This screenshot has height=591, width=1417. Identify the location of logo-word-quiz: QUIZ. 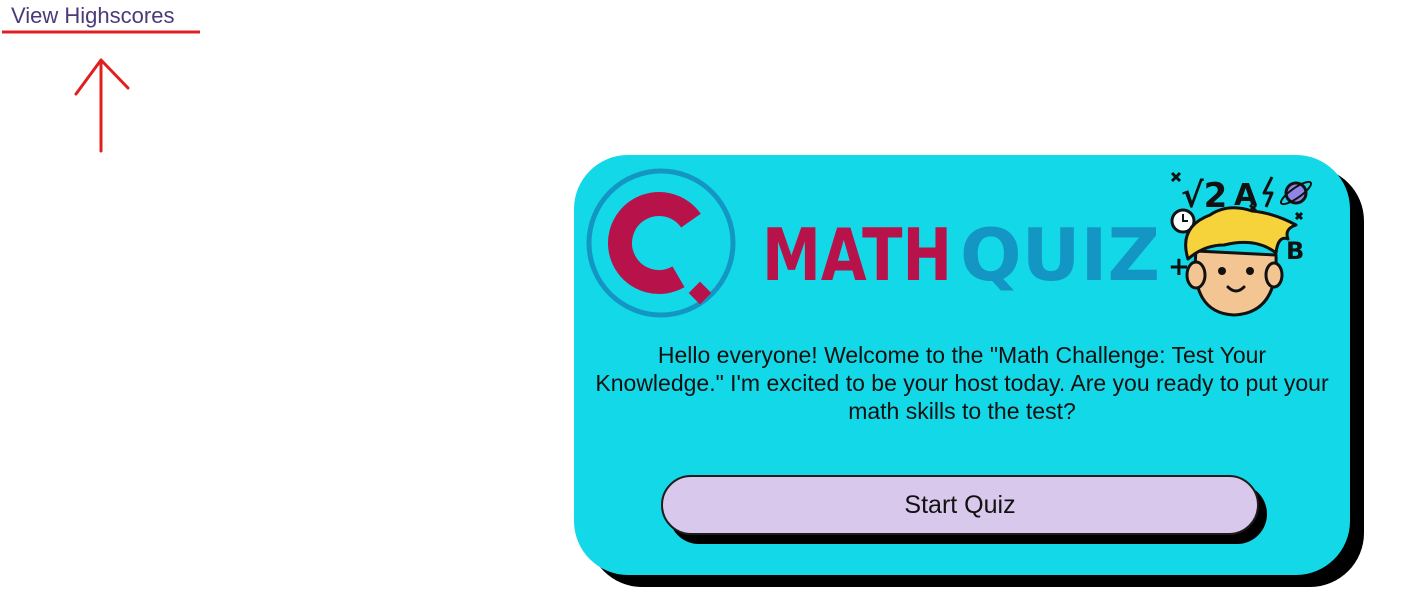
(1060, 255).